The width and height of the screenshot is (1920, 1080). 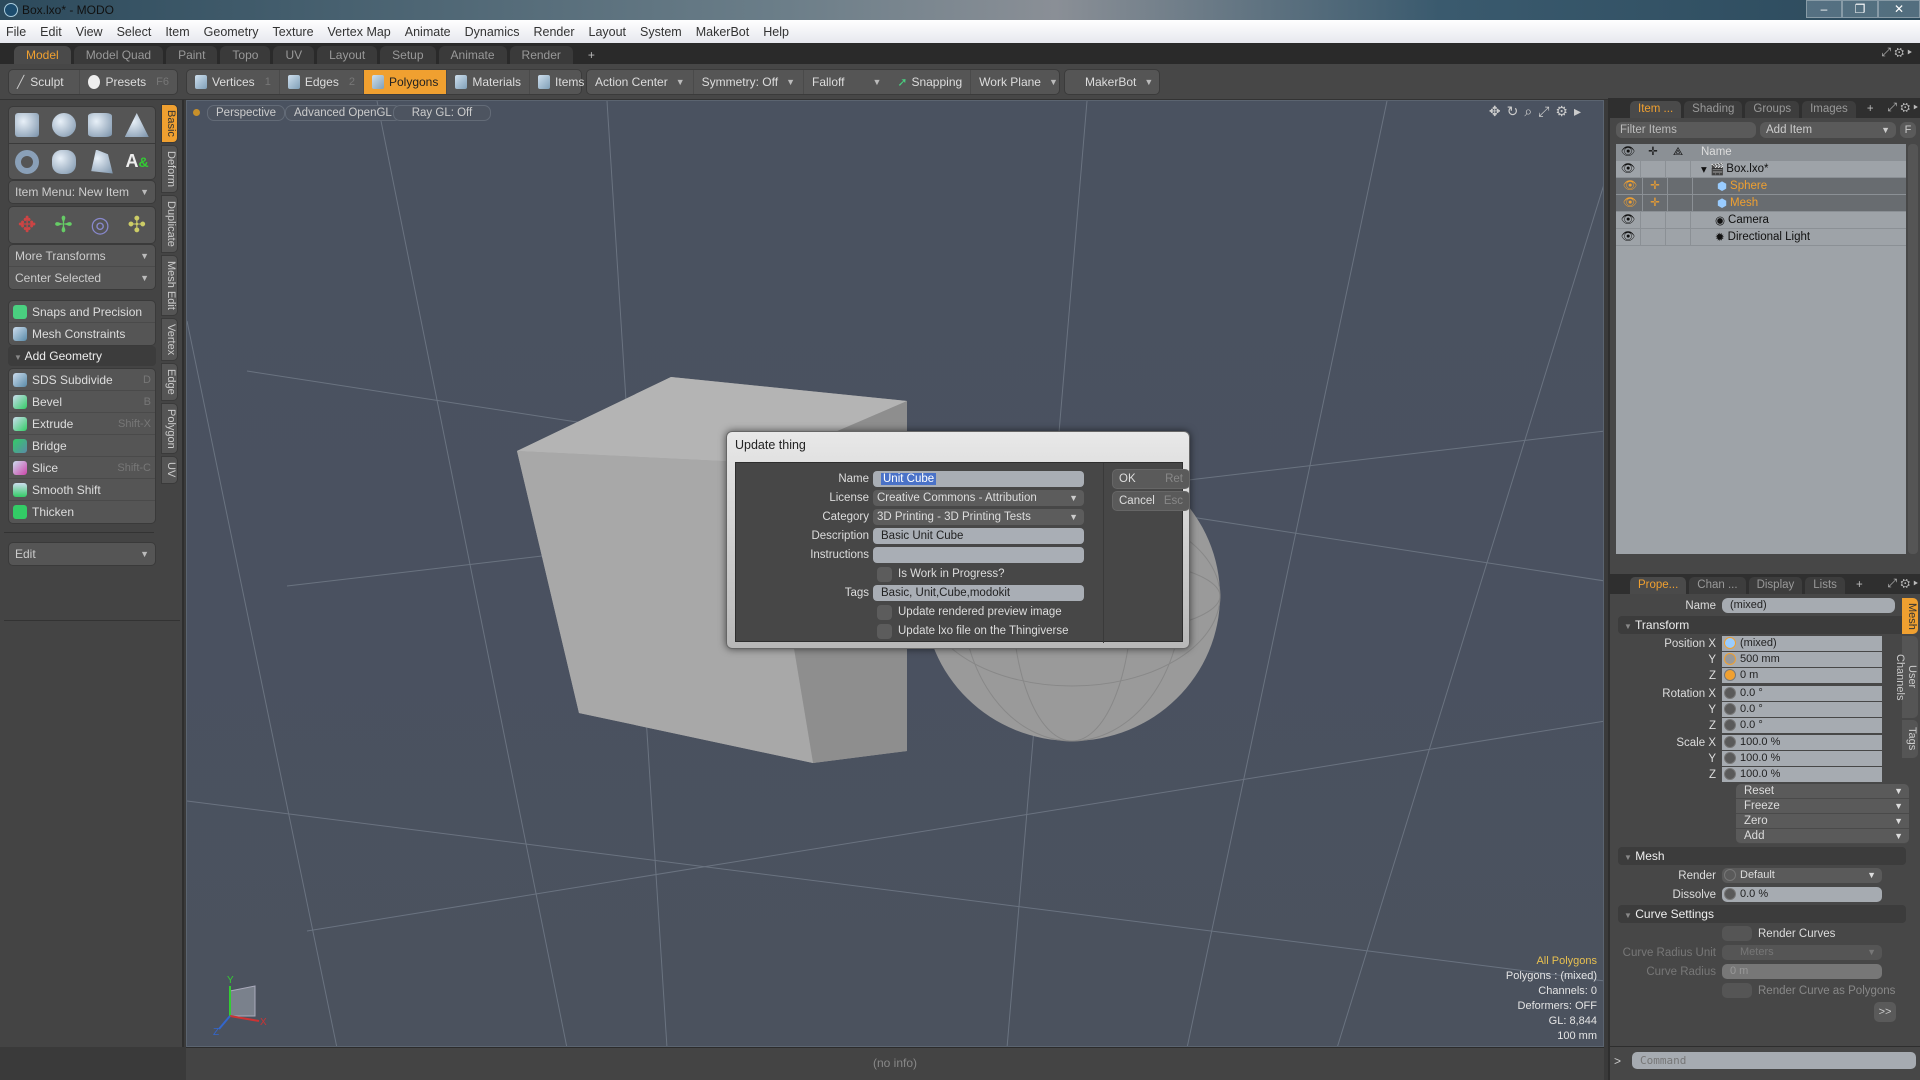 I want to click on bevel-button: Bevel B, so click(x=82, y=402).